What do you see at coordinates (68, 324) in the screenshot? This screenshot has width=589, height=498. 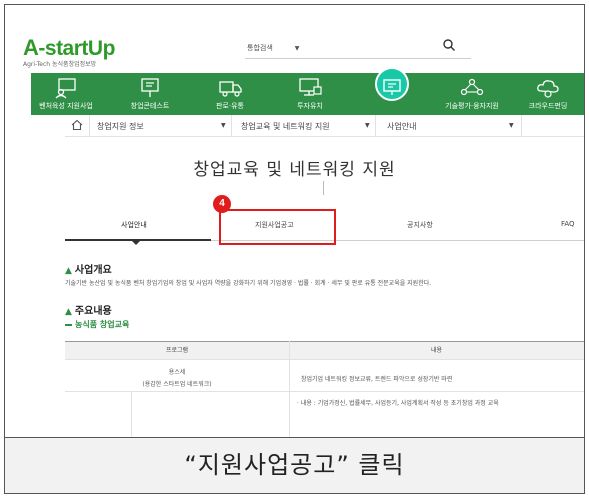 I see `dash-icon` at bounding box center [68, 324].